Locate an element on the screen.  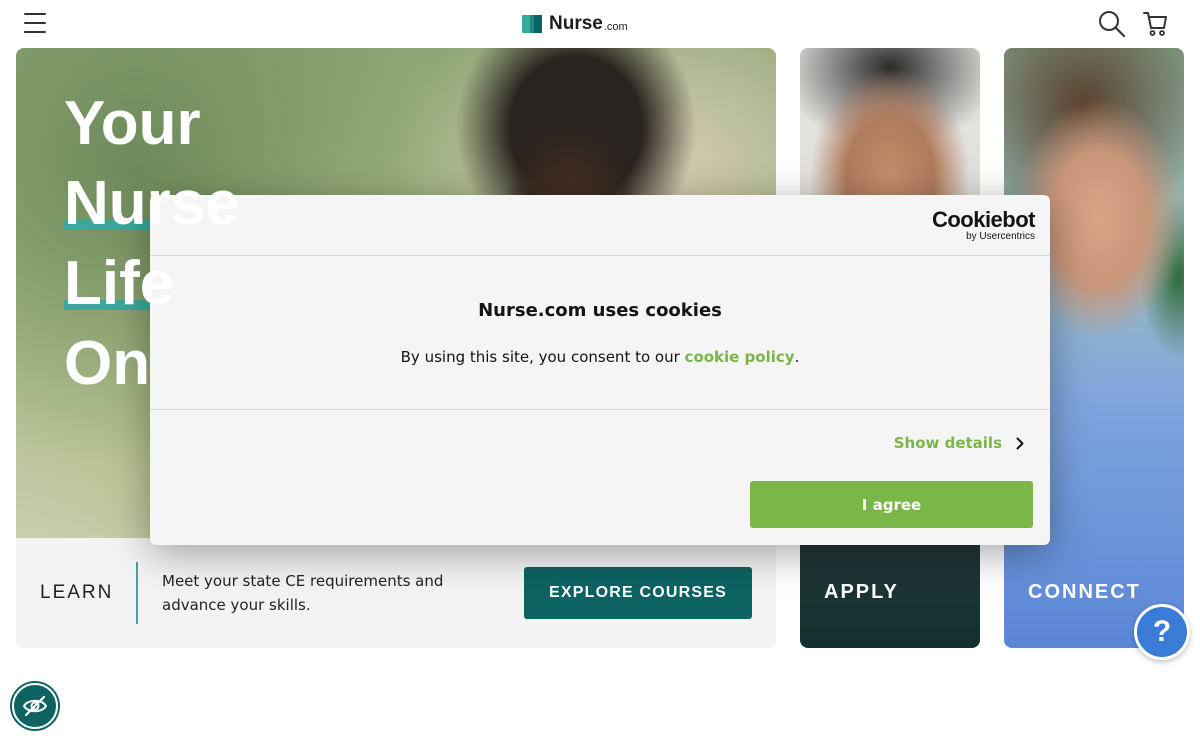
cookiebot-brand: Cookiebot is located at coordinates (983, 219).